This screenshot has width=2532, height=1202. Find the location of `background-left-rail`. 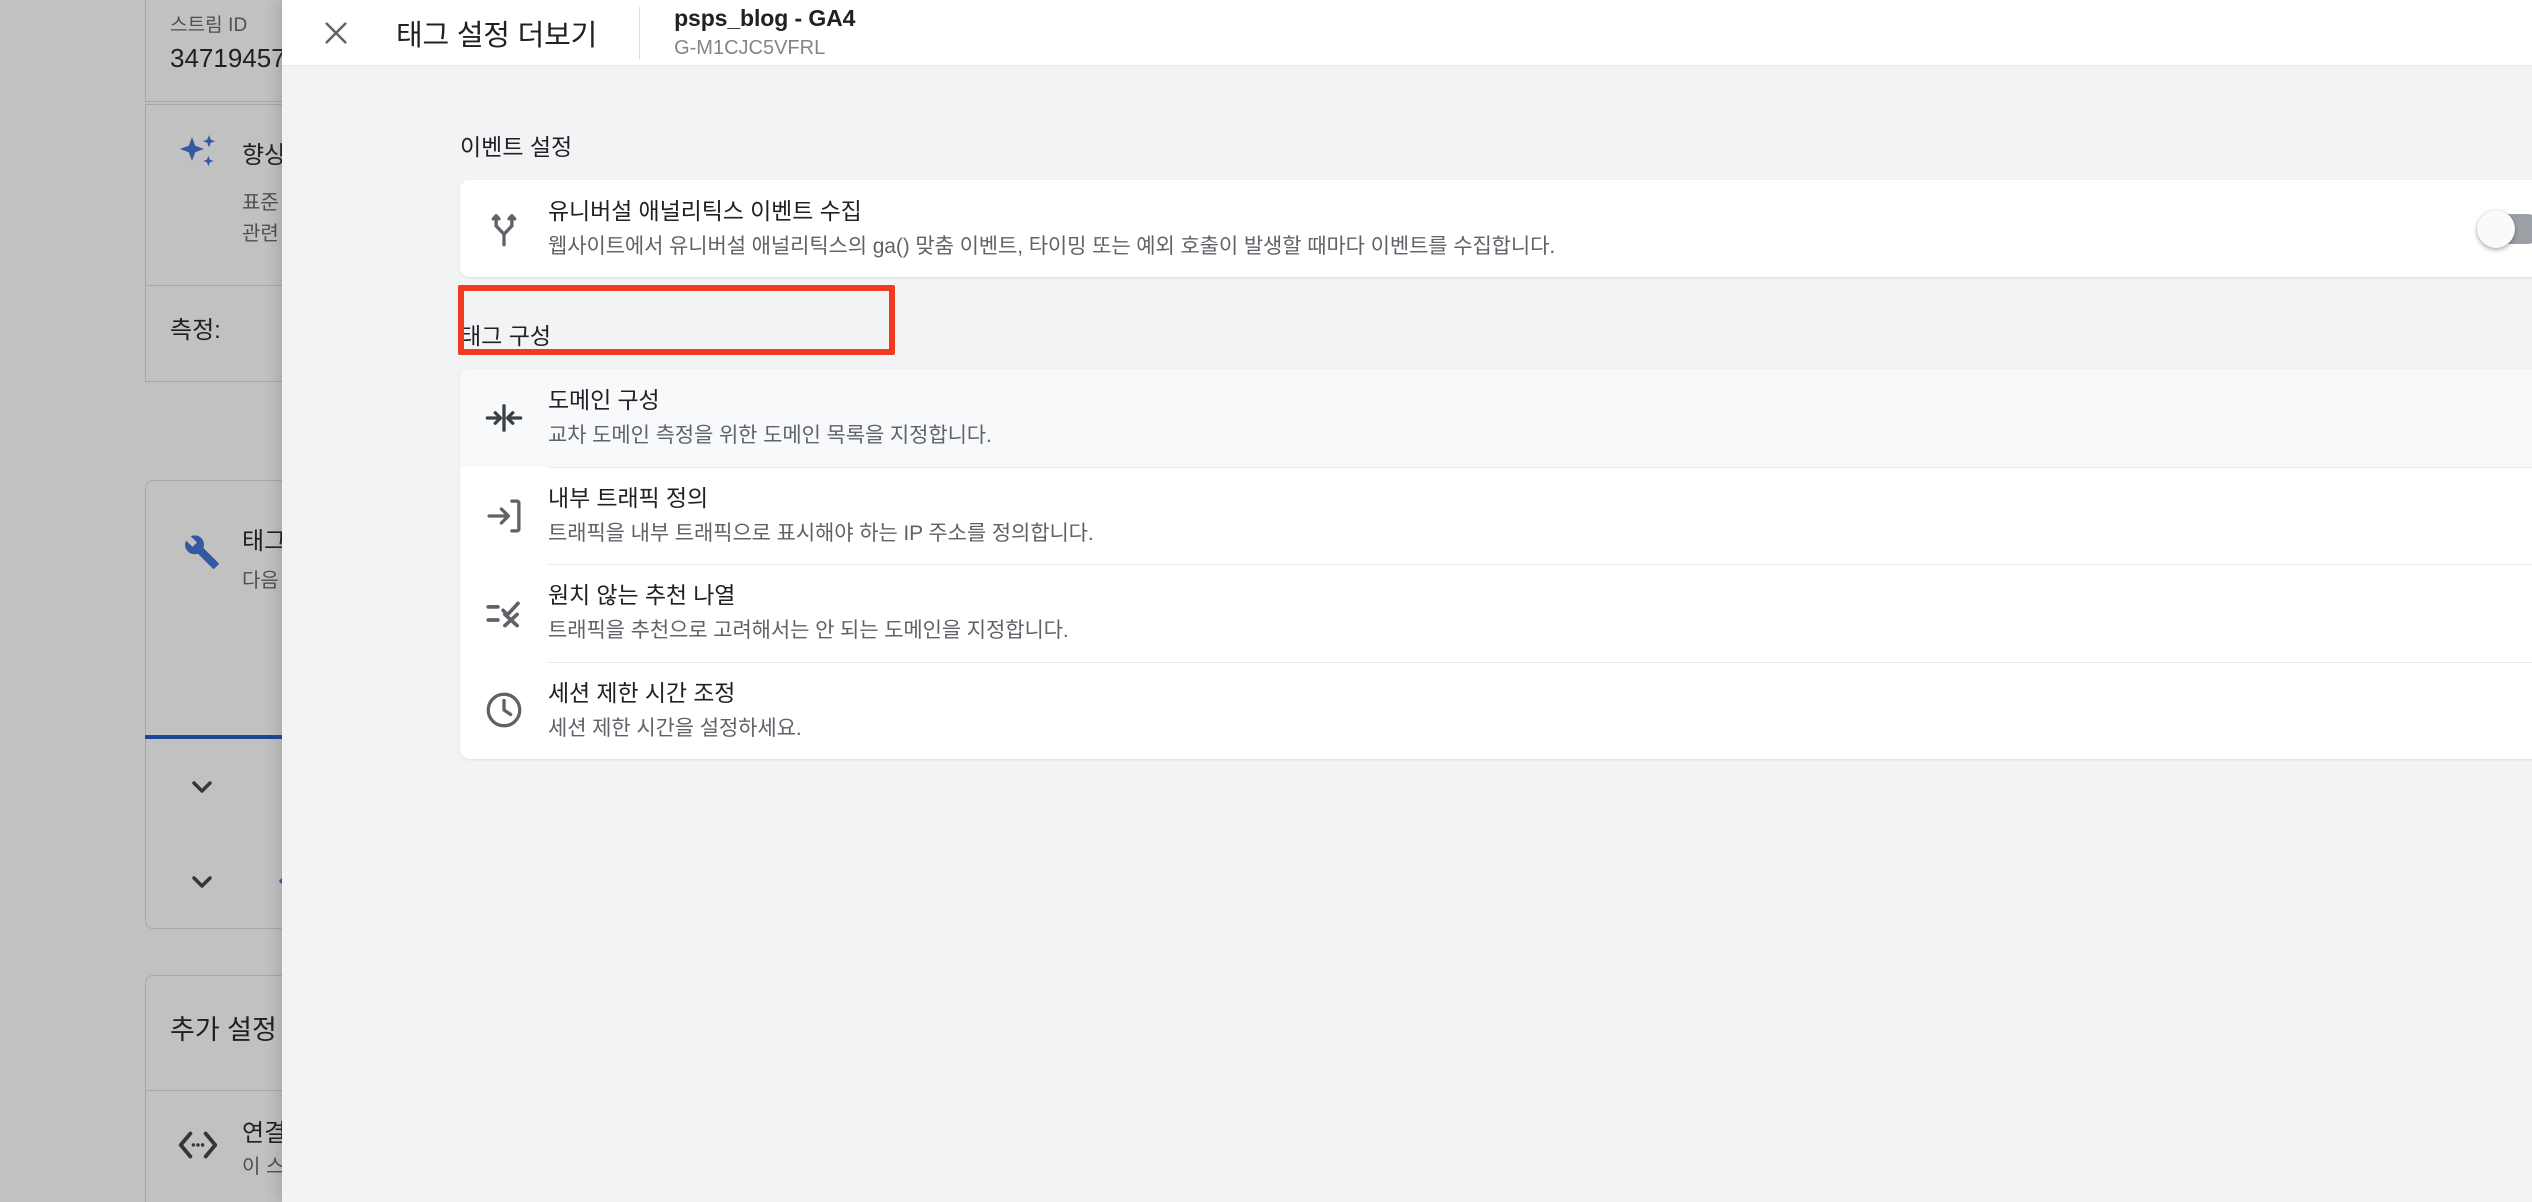

background-left-rail is located at coordinates (72, 601).